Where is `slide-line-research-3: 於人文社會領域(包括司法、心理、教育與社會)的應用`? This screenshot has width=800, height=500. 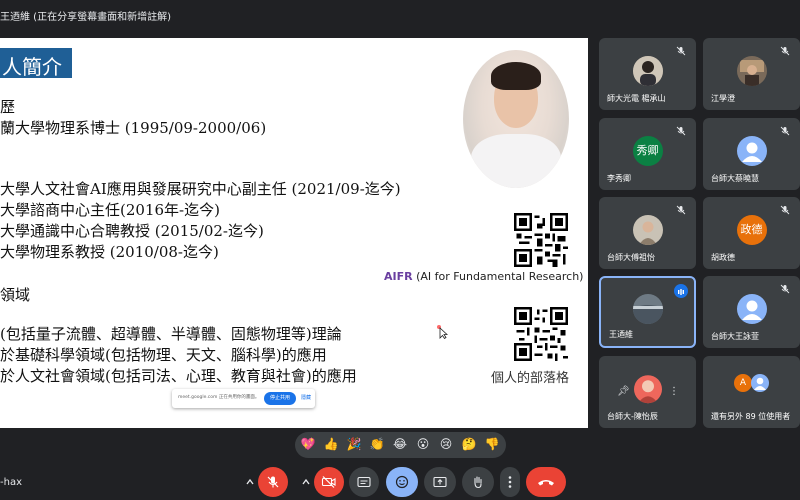
slide-line-research-3: 於人文社會領域(包括司法、心理、教育與社會)的應用 is located at coordinates (178, 376).